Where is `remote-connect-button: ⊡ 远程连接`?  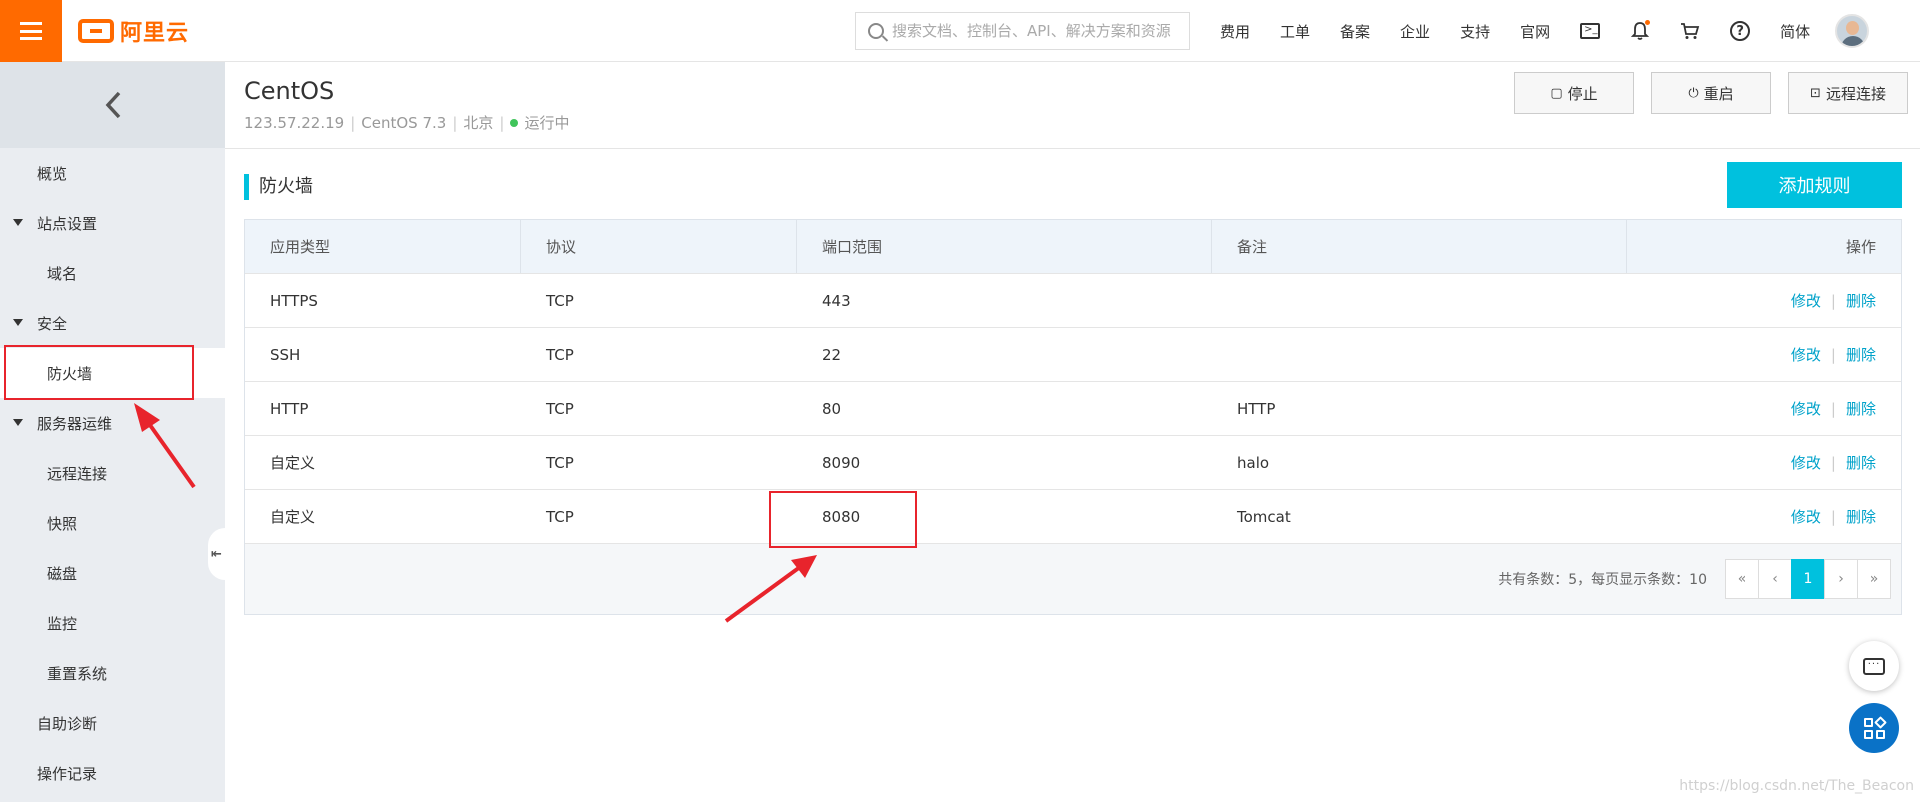
remote-connect-button: ⊡ 远程连接 is located at coordinates (1848, 93).